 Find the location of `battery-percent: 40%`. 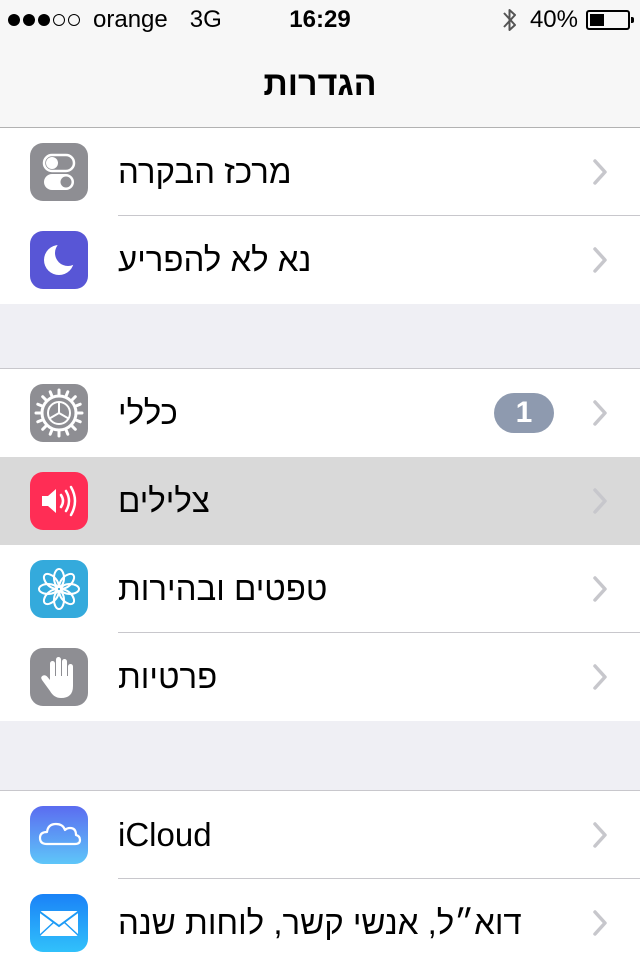

battery-percent: 40% is located at coordinates (553, 19).